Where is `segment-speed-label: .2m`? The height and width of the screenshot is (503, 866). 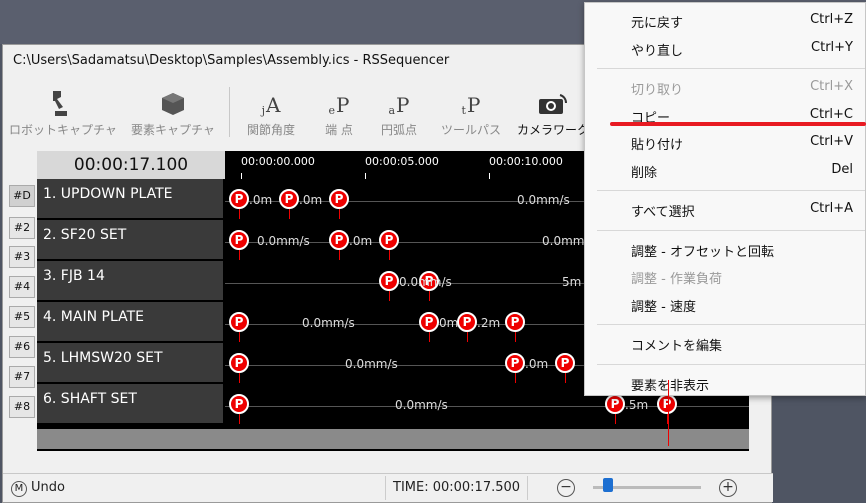 segment-speed-label: .2m is located at coordinates (489, 323).